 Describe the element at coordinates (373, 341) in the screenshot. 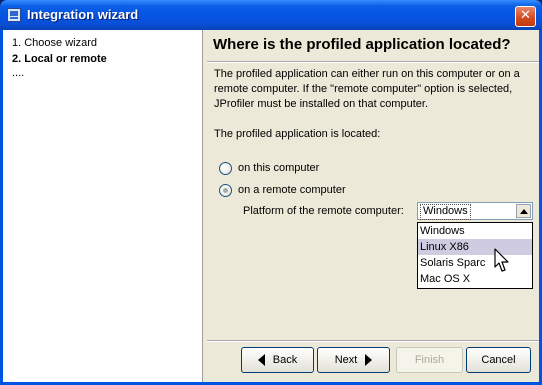

I see `footer-divider` at that location.